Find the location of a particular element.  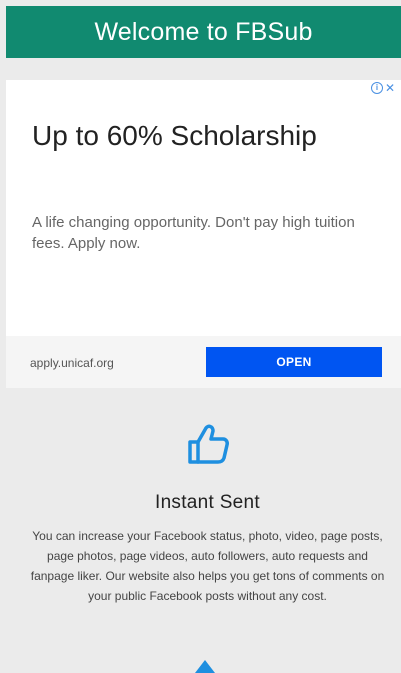

feature-title: Instant Sent is located at coordinates (207, 502).